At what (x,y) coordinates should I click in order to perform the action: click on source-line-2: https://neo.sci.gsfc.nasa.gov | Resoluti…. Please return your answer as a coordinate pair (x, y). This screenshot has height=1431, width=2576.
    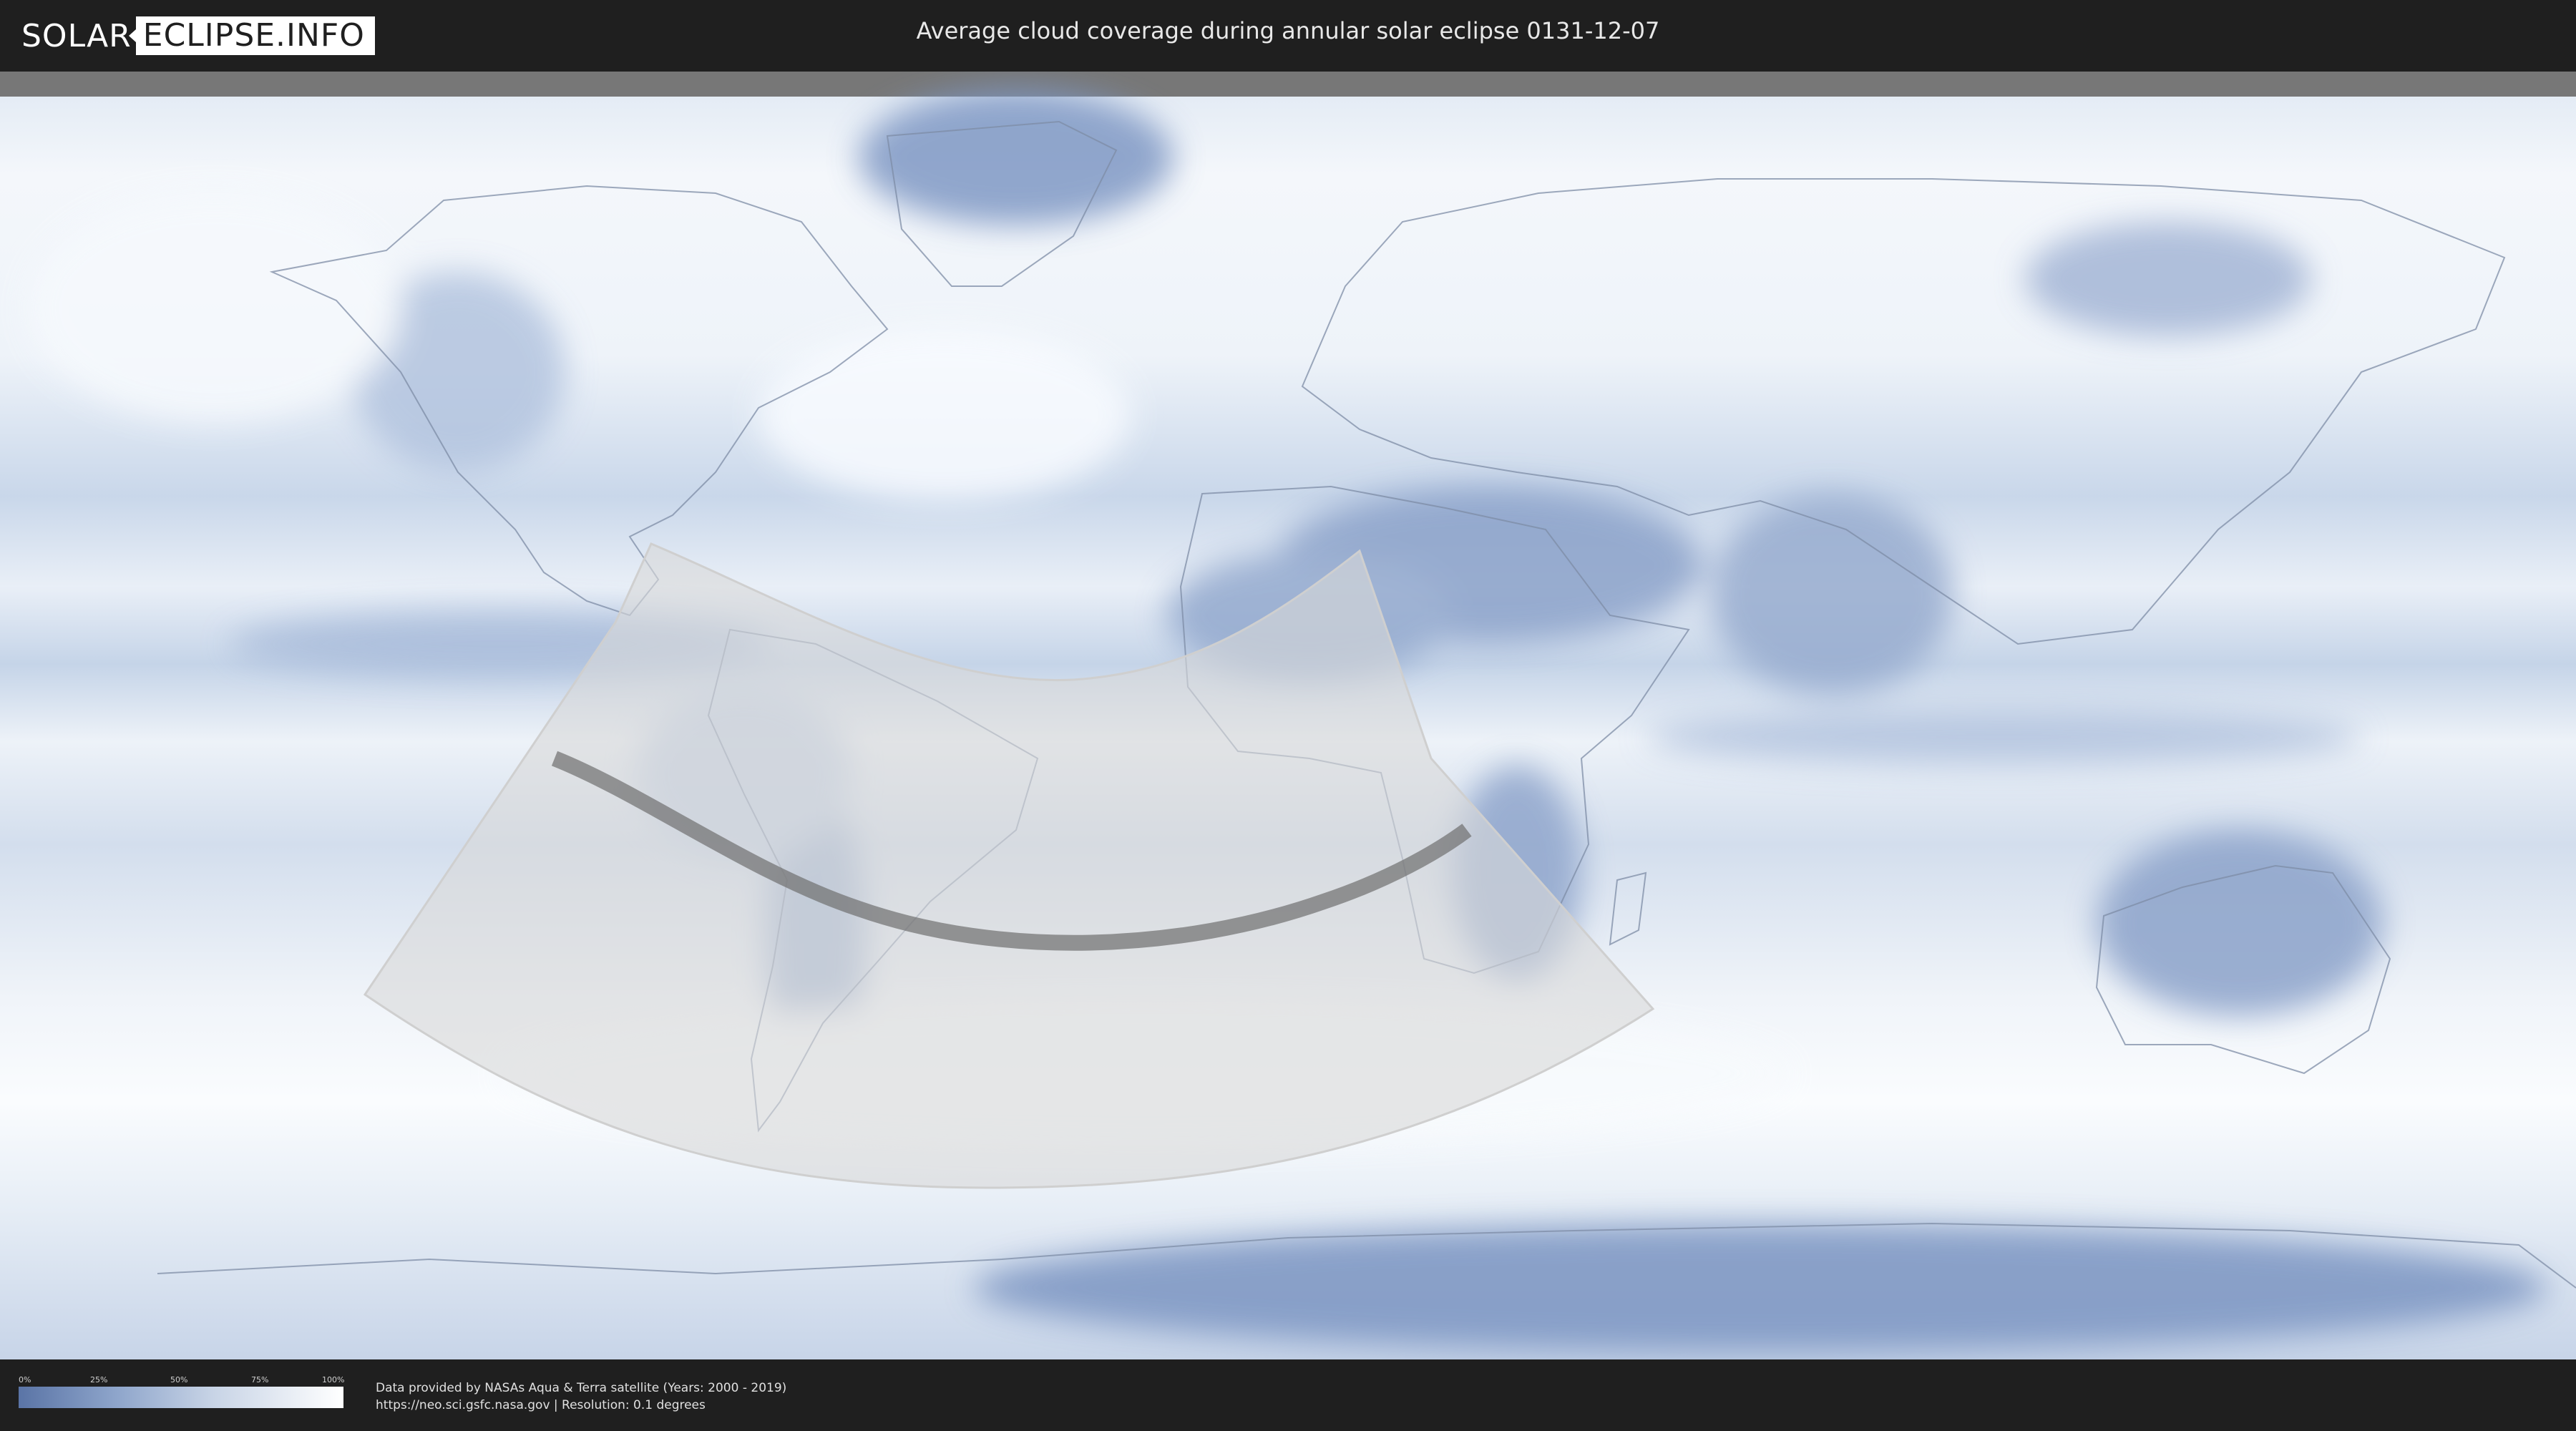
    Looking at the image, I should click on (581, 1405).